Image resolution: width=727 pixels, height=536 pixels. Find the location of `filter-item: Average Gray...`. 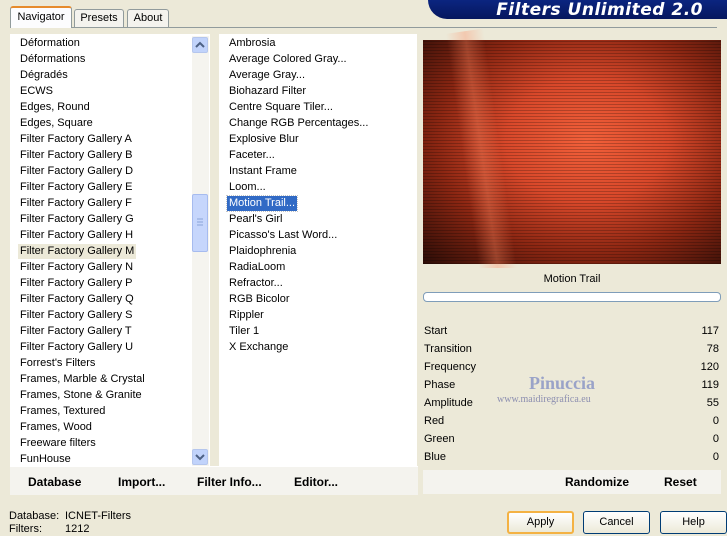

filter-item: Average Gray... is located at coordinates (267, 75).